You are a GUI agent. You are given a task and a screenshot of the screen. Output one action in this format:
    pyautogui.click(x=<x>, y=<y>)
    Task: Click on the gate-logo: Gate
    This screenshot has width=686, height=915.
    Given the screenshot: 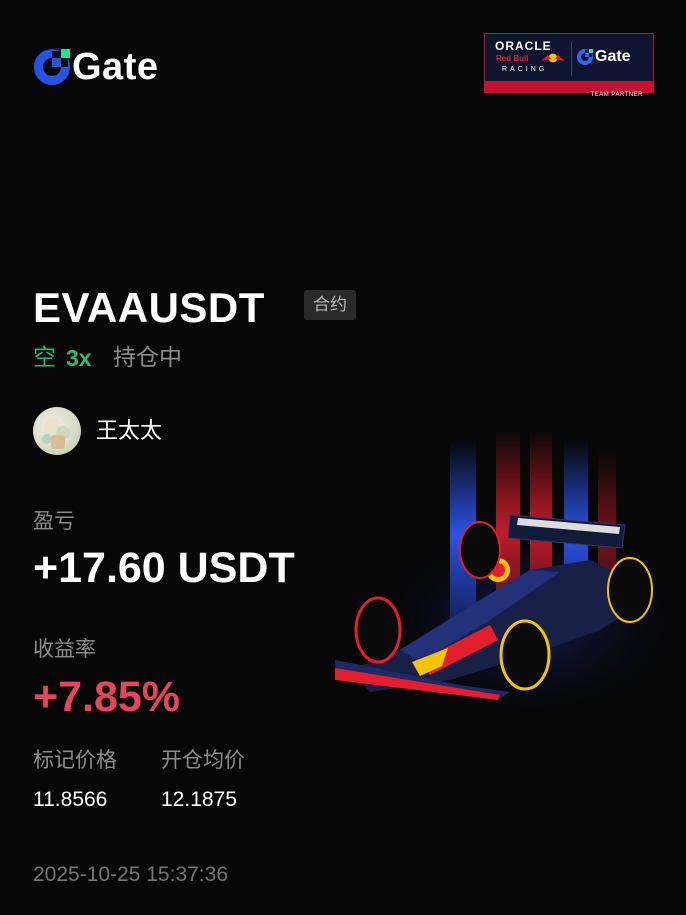 What is the action you would take?
    pyautogui.click(x=96, y=67)
    